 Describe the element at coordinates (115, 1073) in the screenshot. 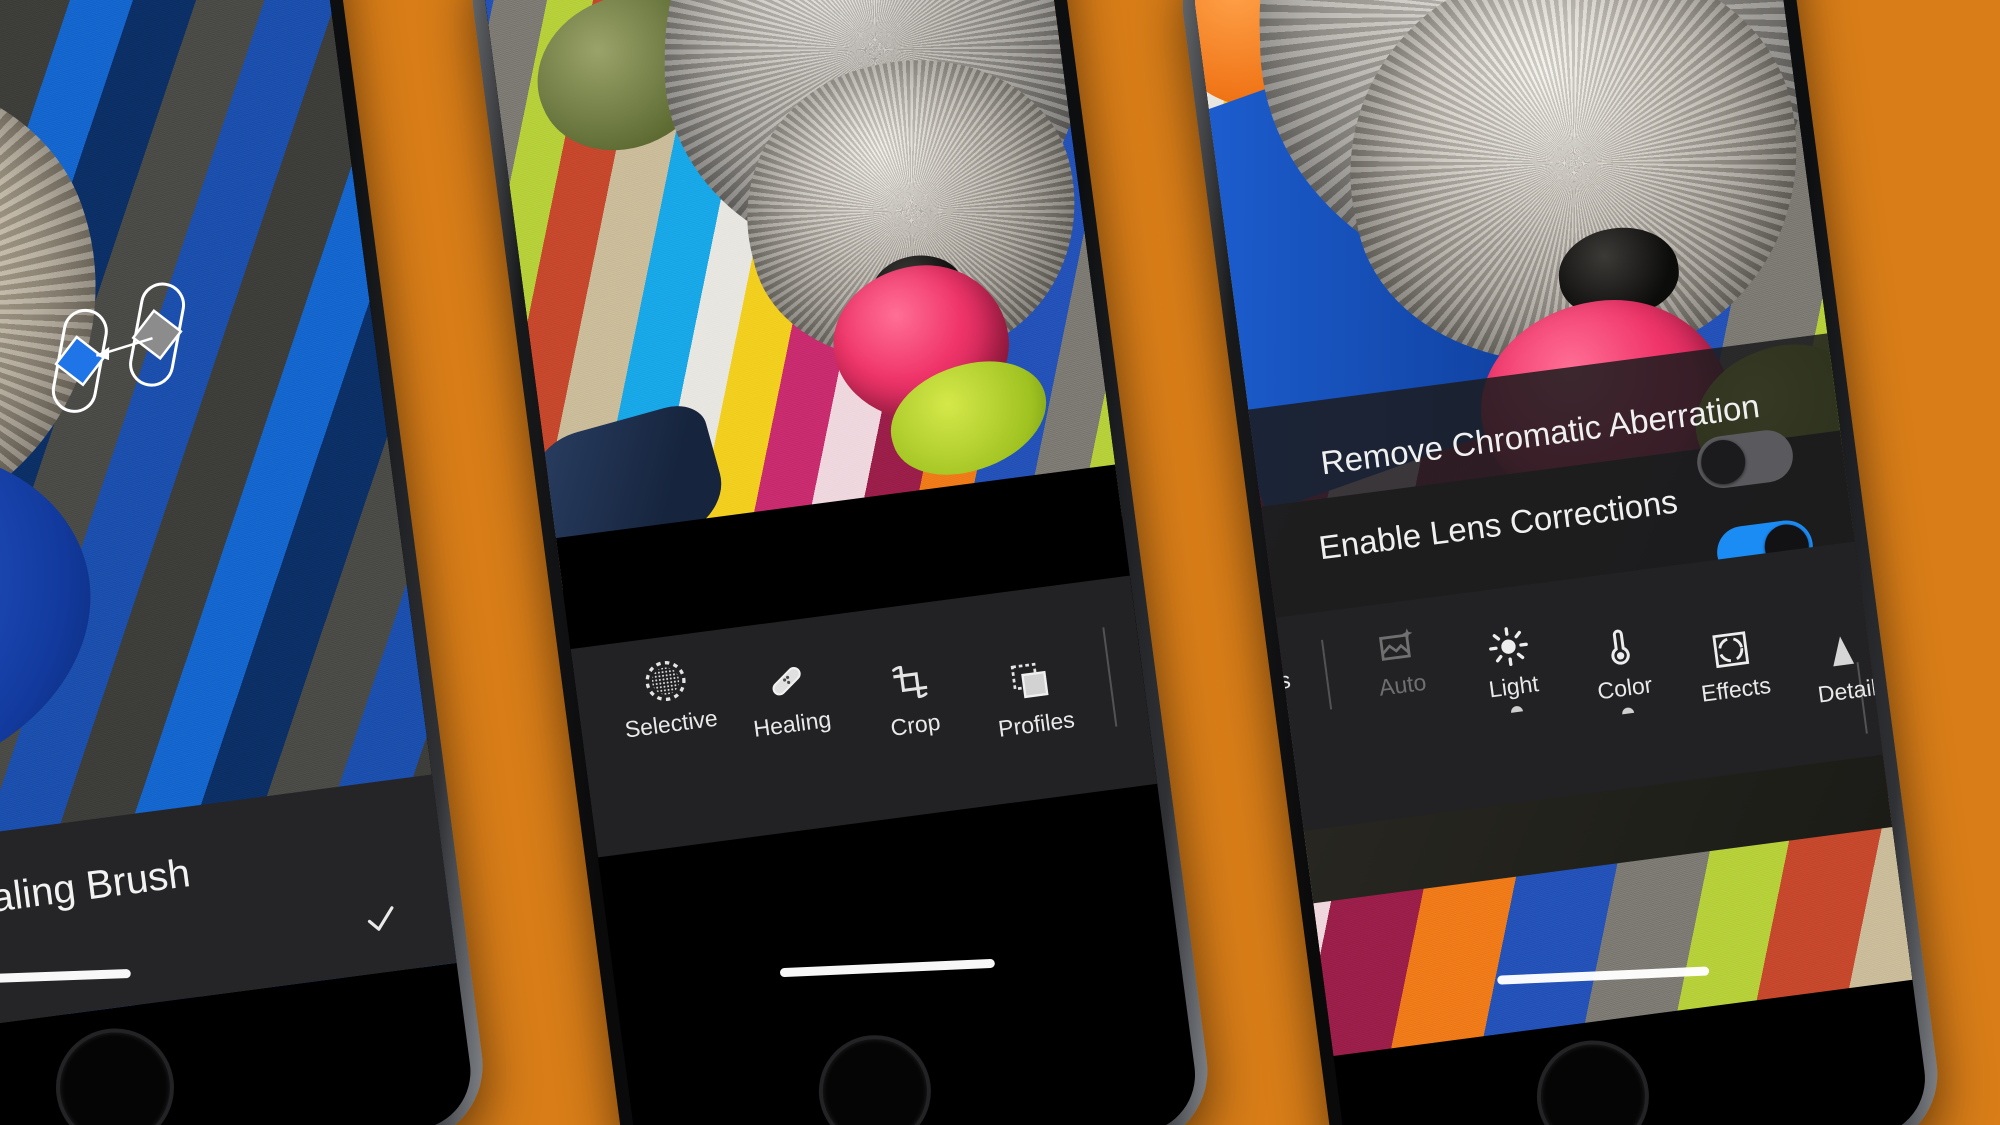

I see `home-button-left` at that location.